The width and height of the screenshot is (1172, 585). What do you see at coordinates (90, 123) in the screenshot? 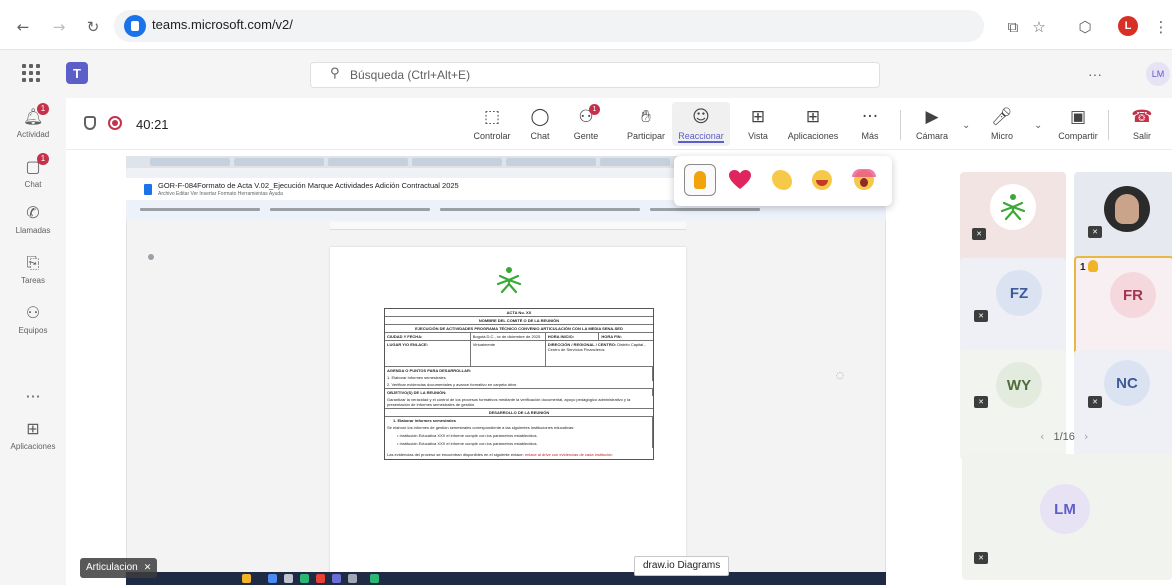
I see `shield-icon` at bounding box center [90, 123].